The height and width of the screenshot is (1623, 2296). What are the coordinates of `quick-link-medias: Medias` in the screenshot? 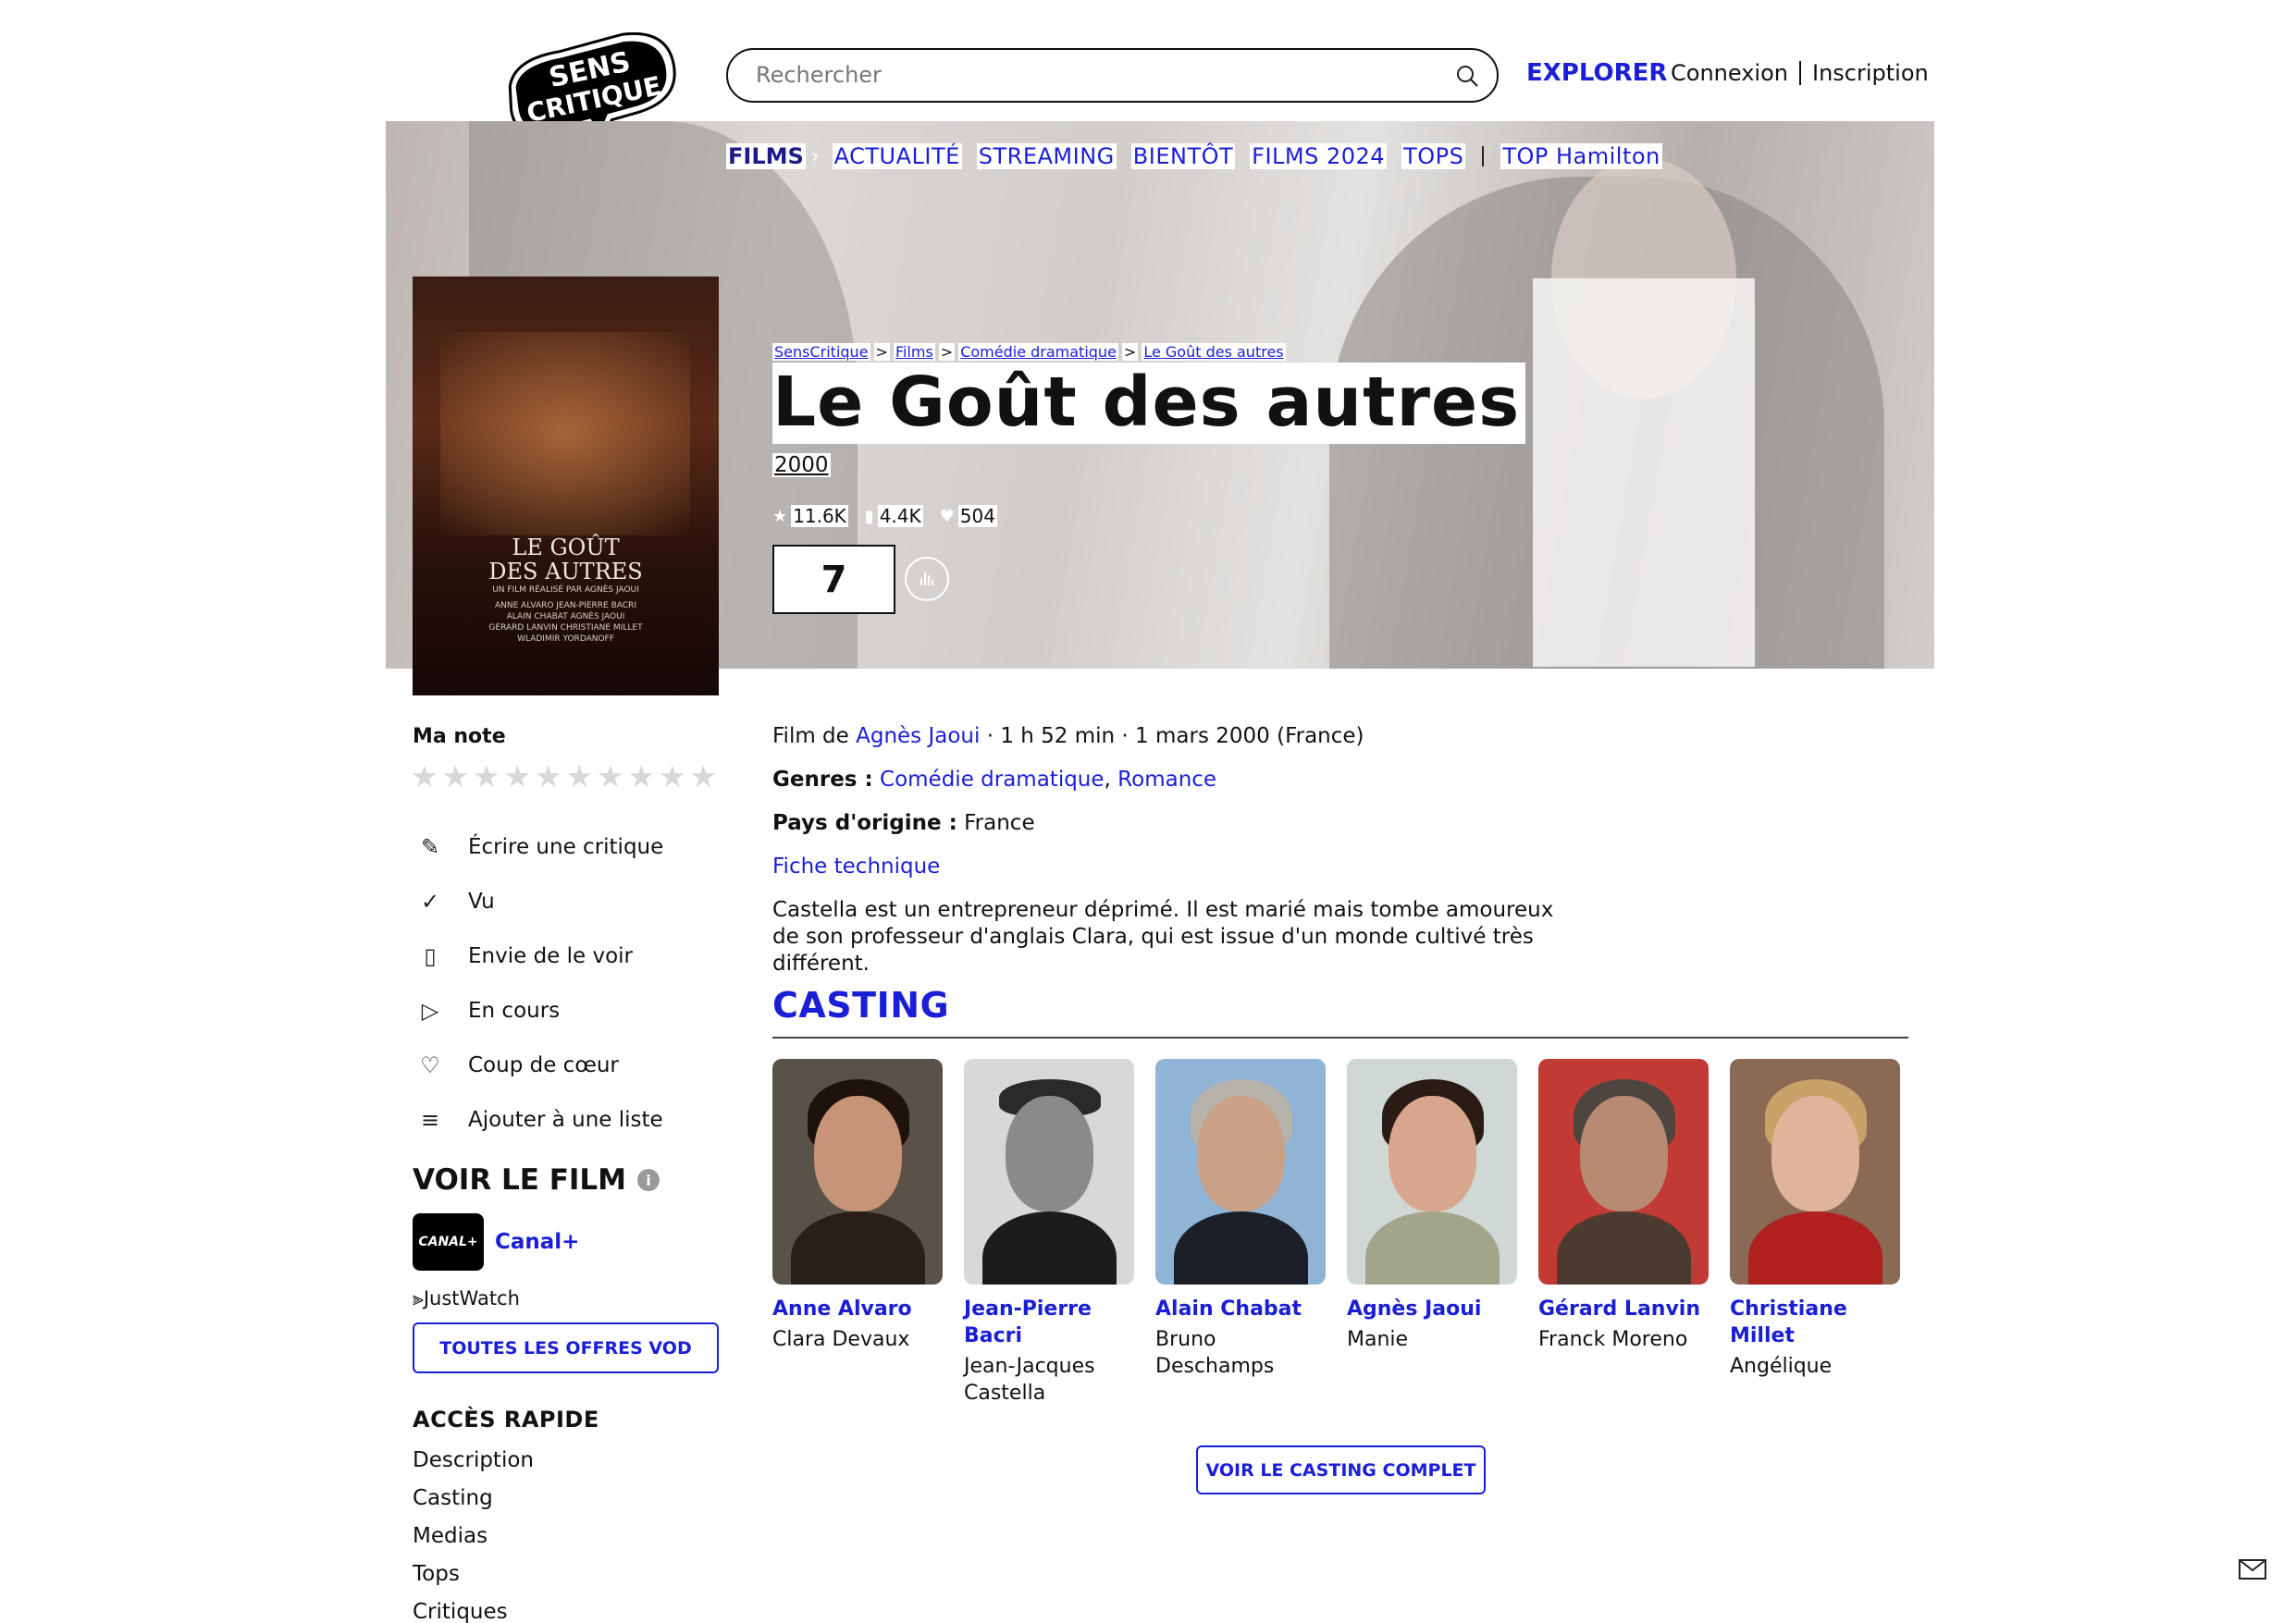 It's located at (473, 1543).